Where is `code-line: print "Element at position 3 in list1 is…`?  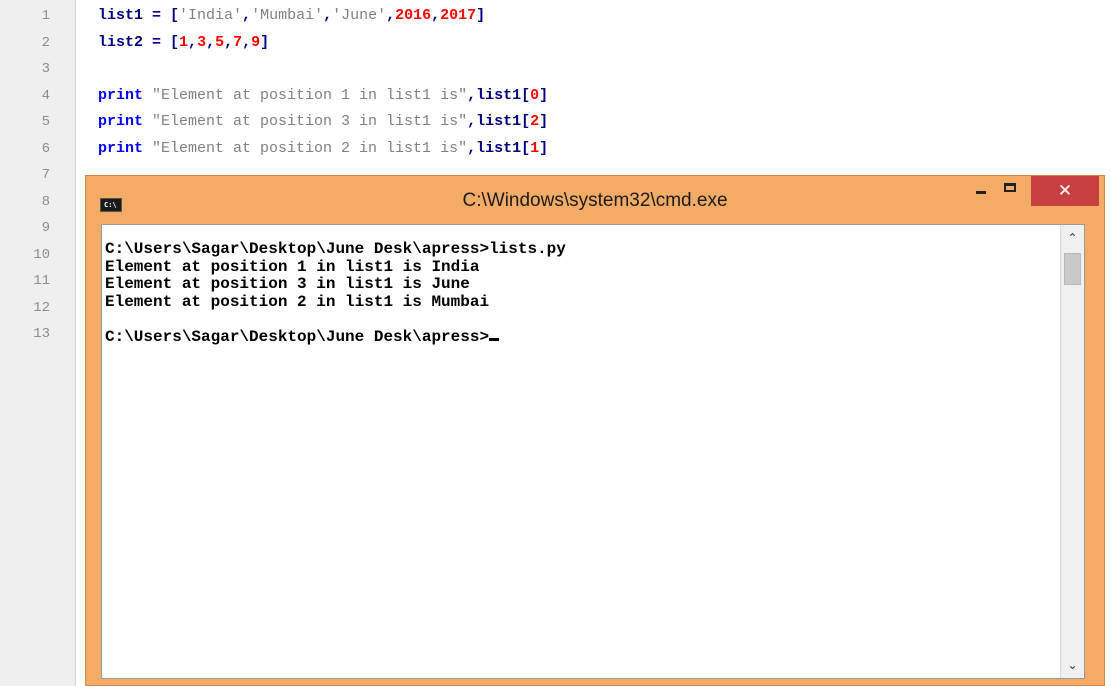 code-line: print "Element at position 3 in list1 is… is located at coordinates (323, 122).